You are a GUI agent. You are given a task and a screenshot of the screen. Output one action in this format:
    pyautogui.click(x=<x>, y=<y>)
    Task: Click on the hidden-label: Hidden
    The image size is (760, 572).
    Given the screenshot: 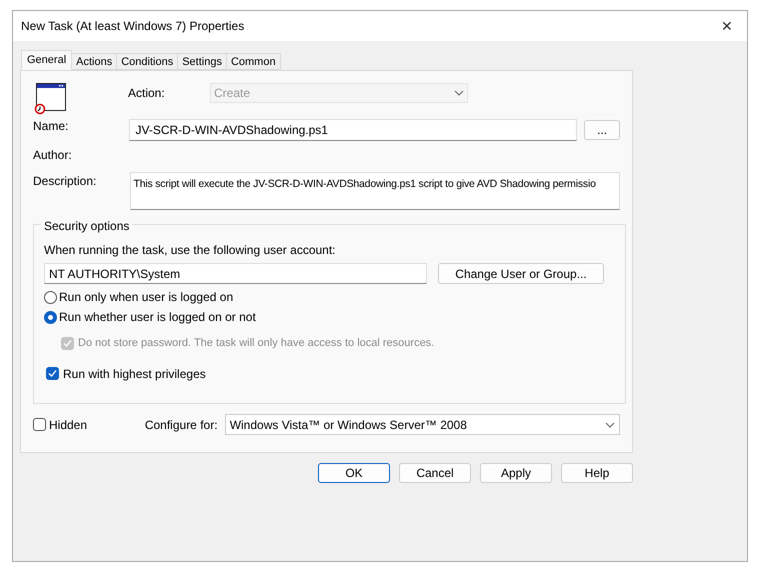 What is the action you would take?
    pyautogui.click(x=68, y=425)
    